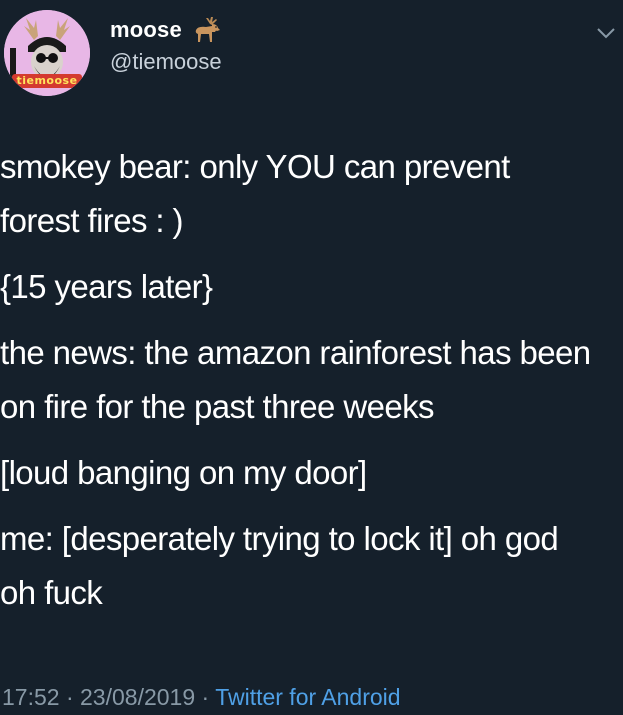 The width and height of the screenshot is (623, 715). I want to click on tweet-date: 23/08/2019, so click(137, 697).